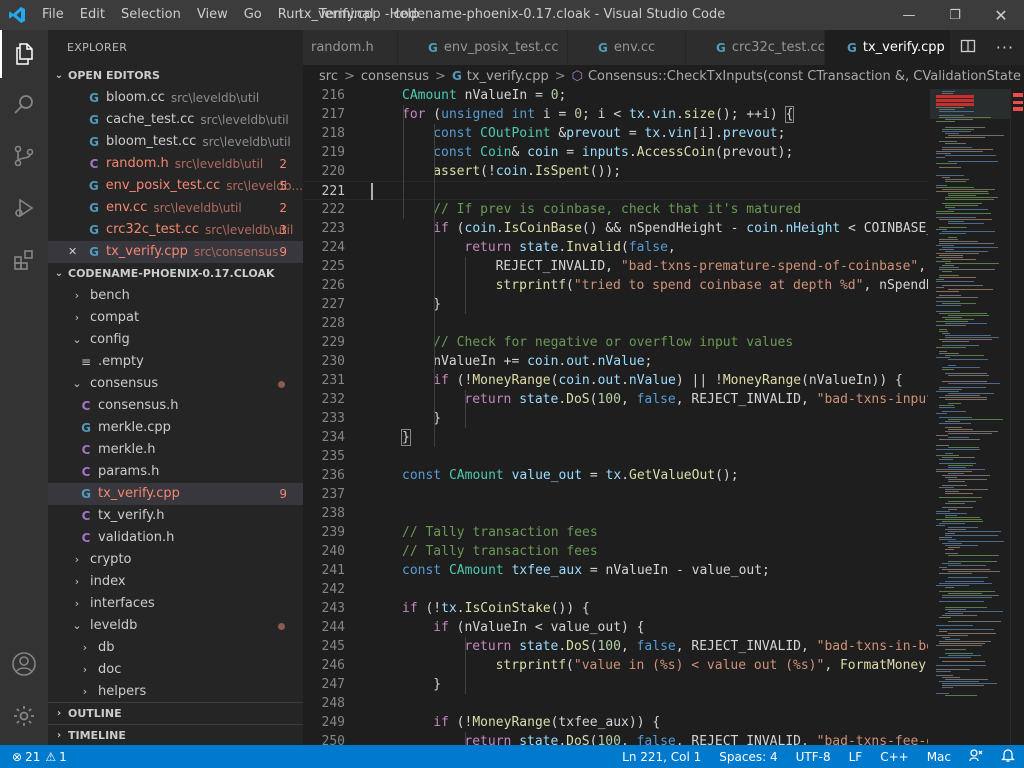  Describe the element at coordinates (175, 538) in the screenshot. I see `tree-file: Cvalidation.h` at that location.